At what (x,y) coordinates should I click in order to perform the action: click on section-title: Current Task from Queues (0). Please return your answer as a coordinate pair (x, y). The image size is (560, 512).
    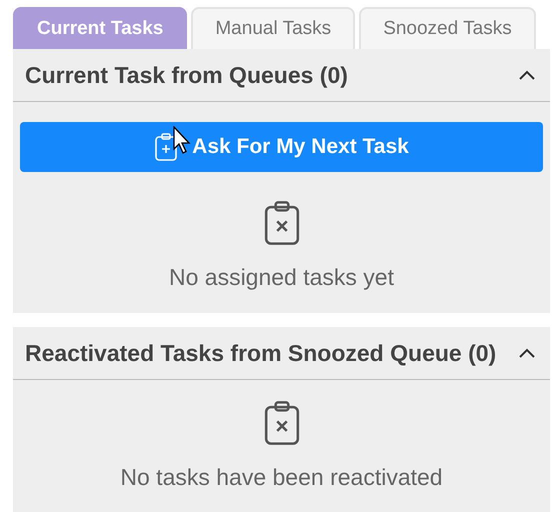
    Looking at the image, I should click on (186, 75).